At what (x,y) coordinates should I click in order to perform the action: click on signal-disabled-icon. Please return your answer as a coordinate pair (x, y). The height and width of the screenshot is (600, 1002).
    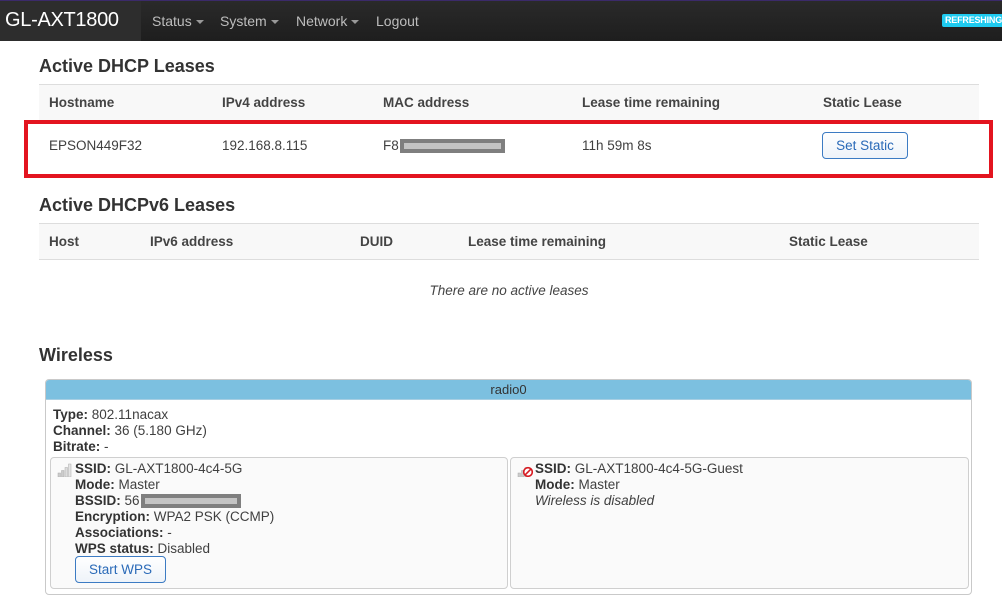
    Looking at the image, I should click on (525, 471).